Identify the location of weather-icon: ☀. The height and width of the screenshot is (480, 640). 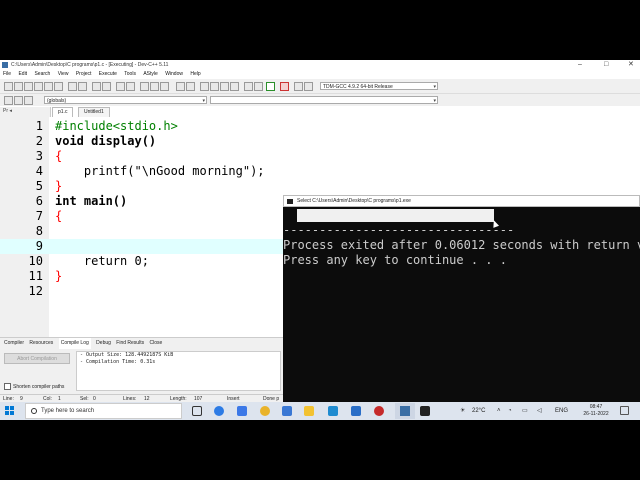
(462, 411).